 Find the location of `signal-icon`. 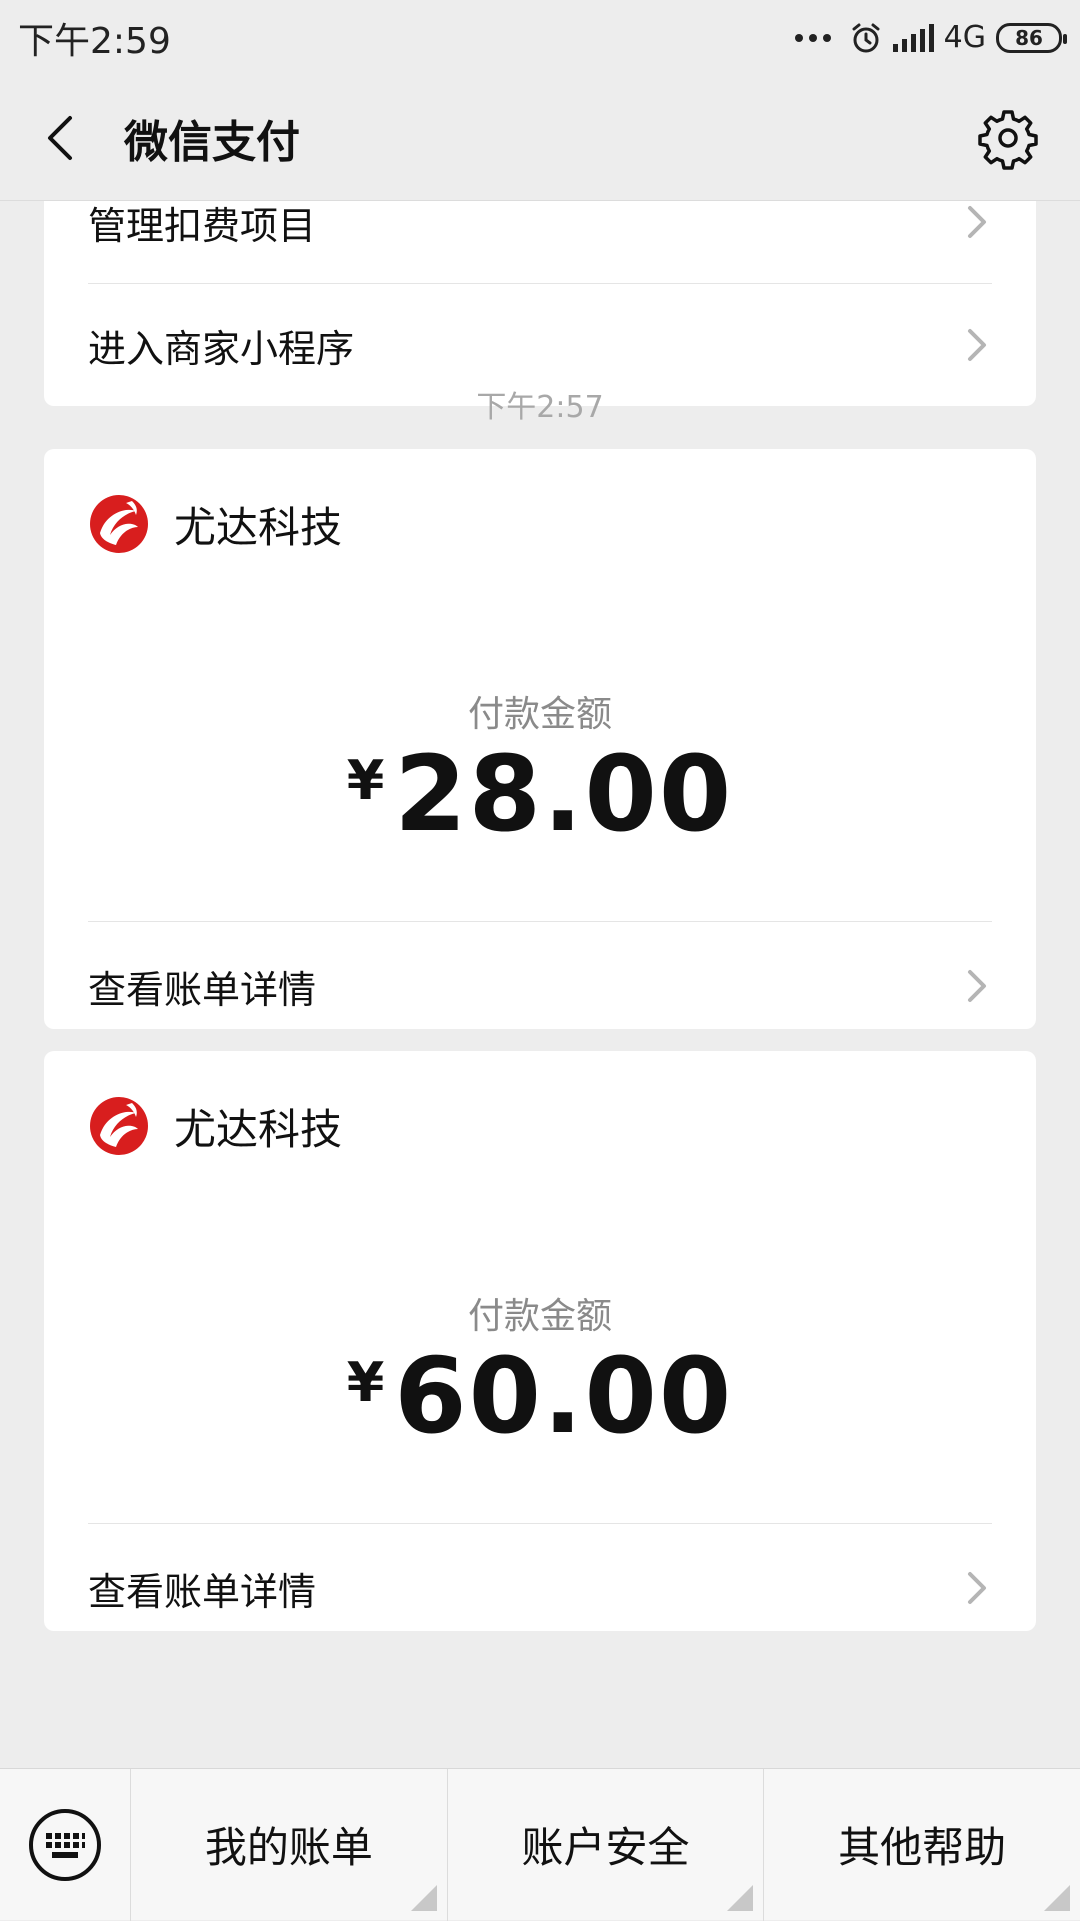

signal-icon is located at coordinates (913, 37).